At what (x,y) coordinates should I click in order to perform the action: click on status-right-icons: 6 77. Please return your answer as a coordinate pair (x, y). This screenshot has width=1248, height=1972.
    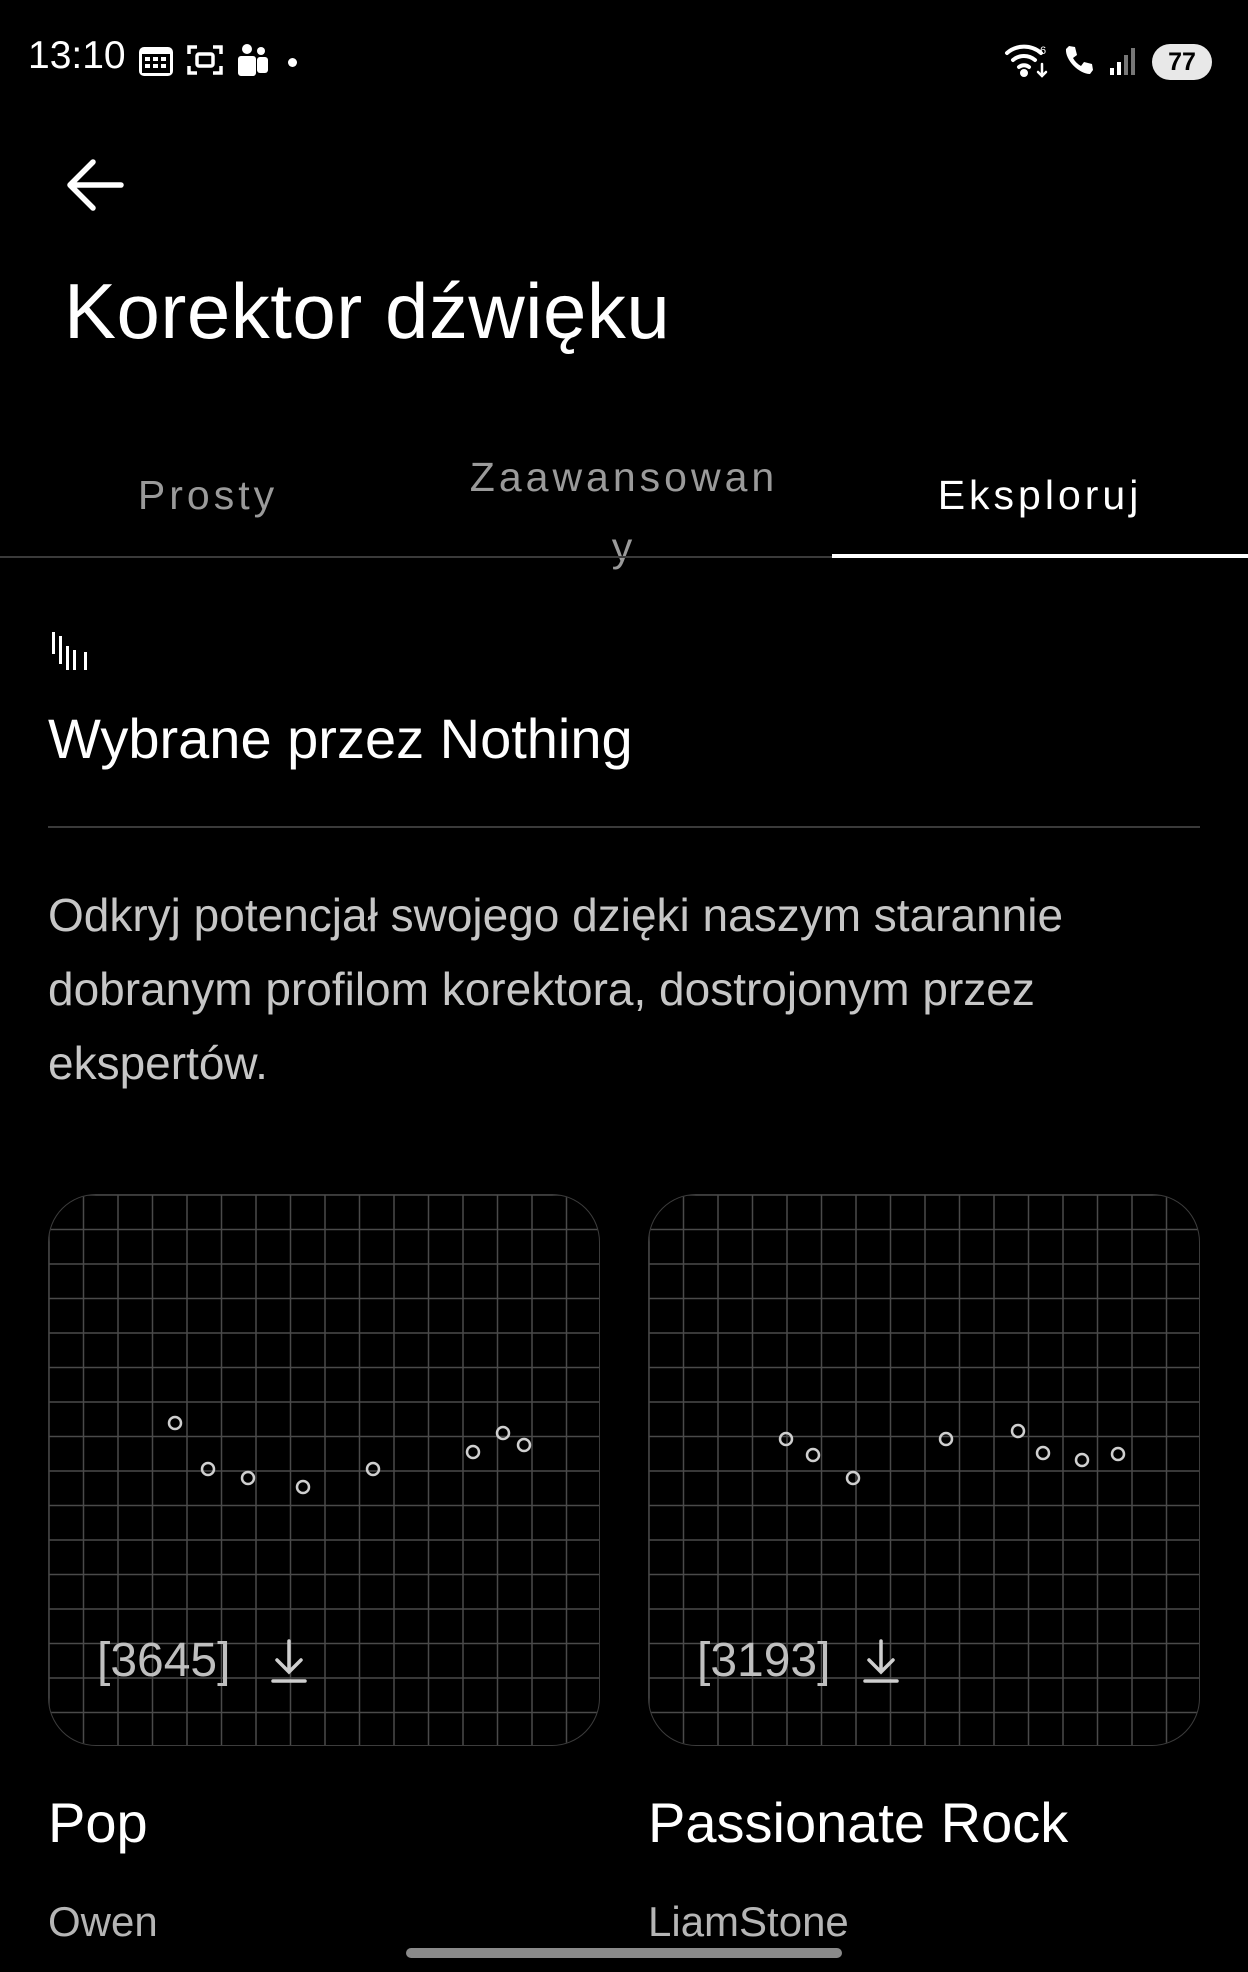
    Looking at the image, I should click on (1108, 62).